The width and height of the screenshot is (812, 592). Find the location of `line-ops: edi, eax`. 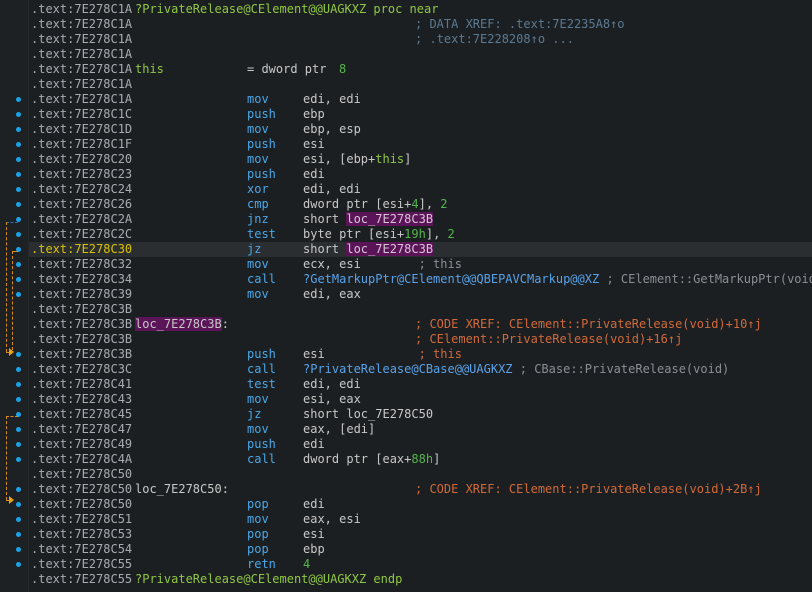

line-ops: edi, eax is located at coordinates (332, 294).